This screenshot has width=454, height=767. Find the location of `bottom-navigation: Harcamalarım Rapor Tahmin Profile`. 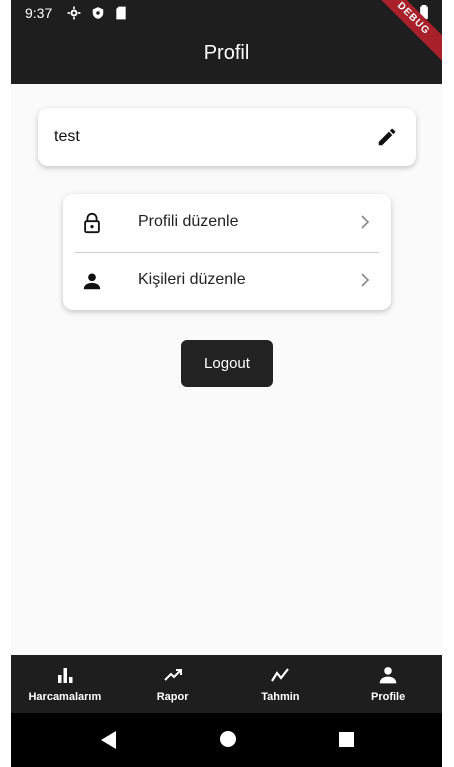

bottom-navigation: Harcamalarım Rapor Tahmin Profile is located at coordinates (226, 684).